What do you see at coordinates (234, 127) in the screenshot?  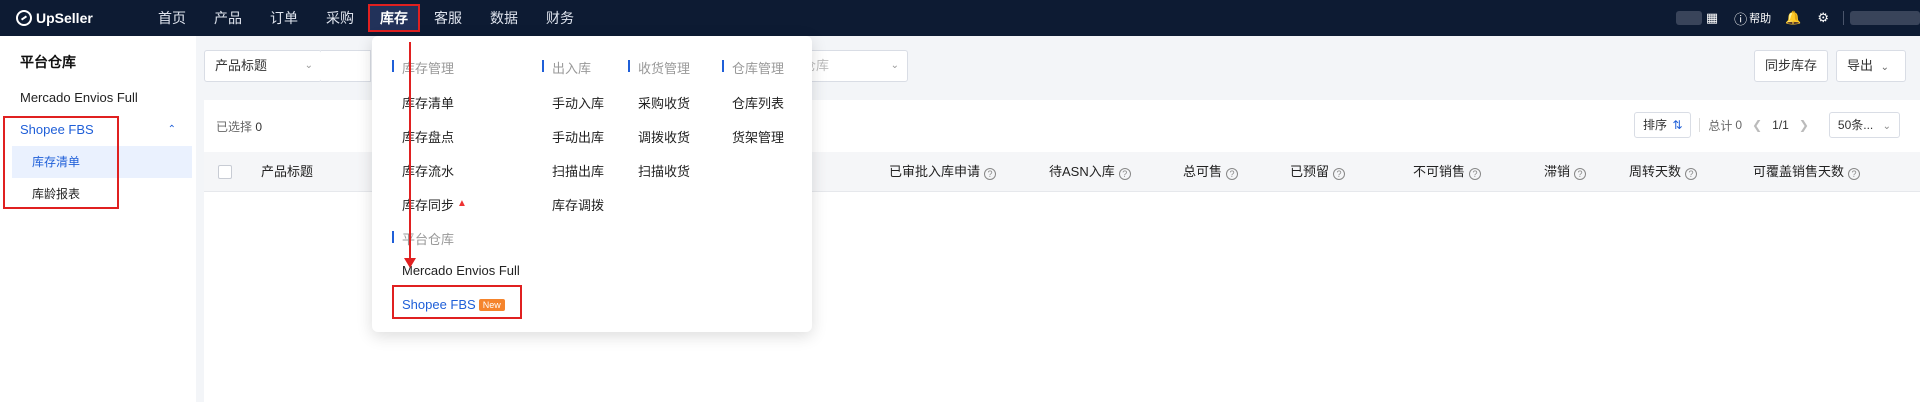 I see `selected-label: 已选择` at bounding box center [234, 127].